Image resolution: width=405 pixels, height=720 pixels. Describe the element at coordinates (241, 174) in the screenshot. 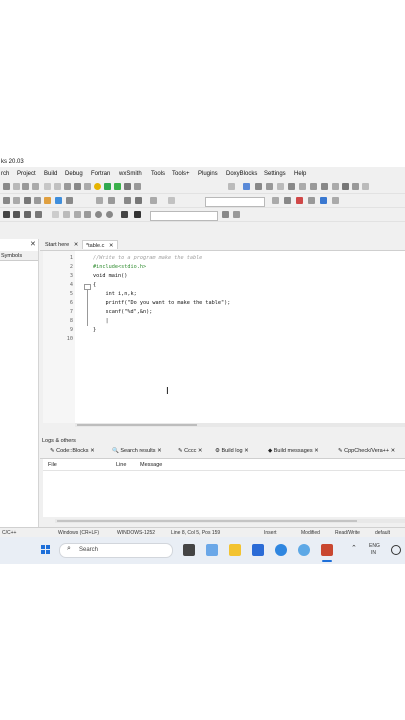

I see `menu-doxyblocks: DoxyBlocks` at that location.